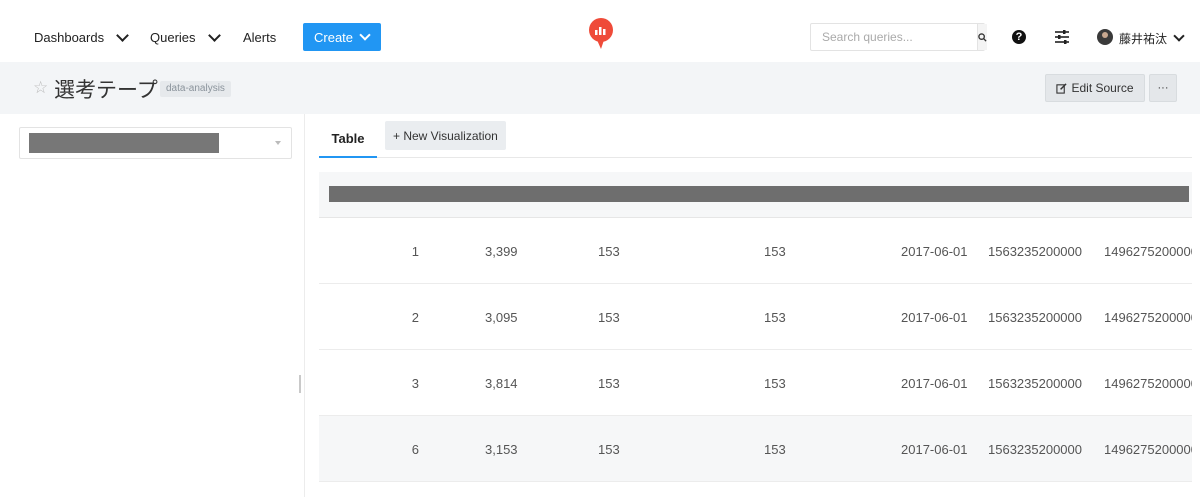  I want to click on cell-id: 2, so click(415, 317).